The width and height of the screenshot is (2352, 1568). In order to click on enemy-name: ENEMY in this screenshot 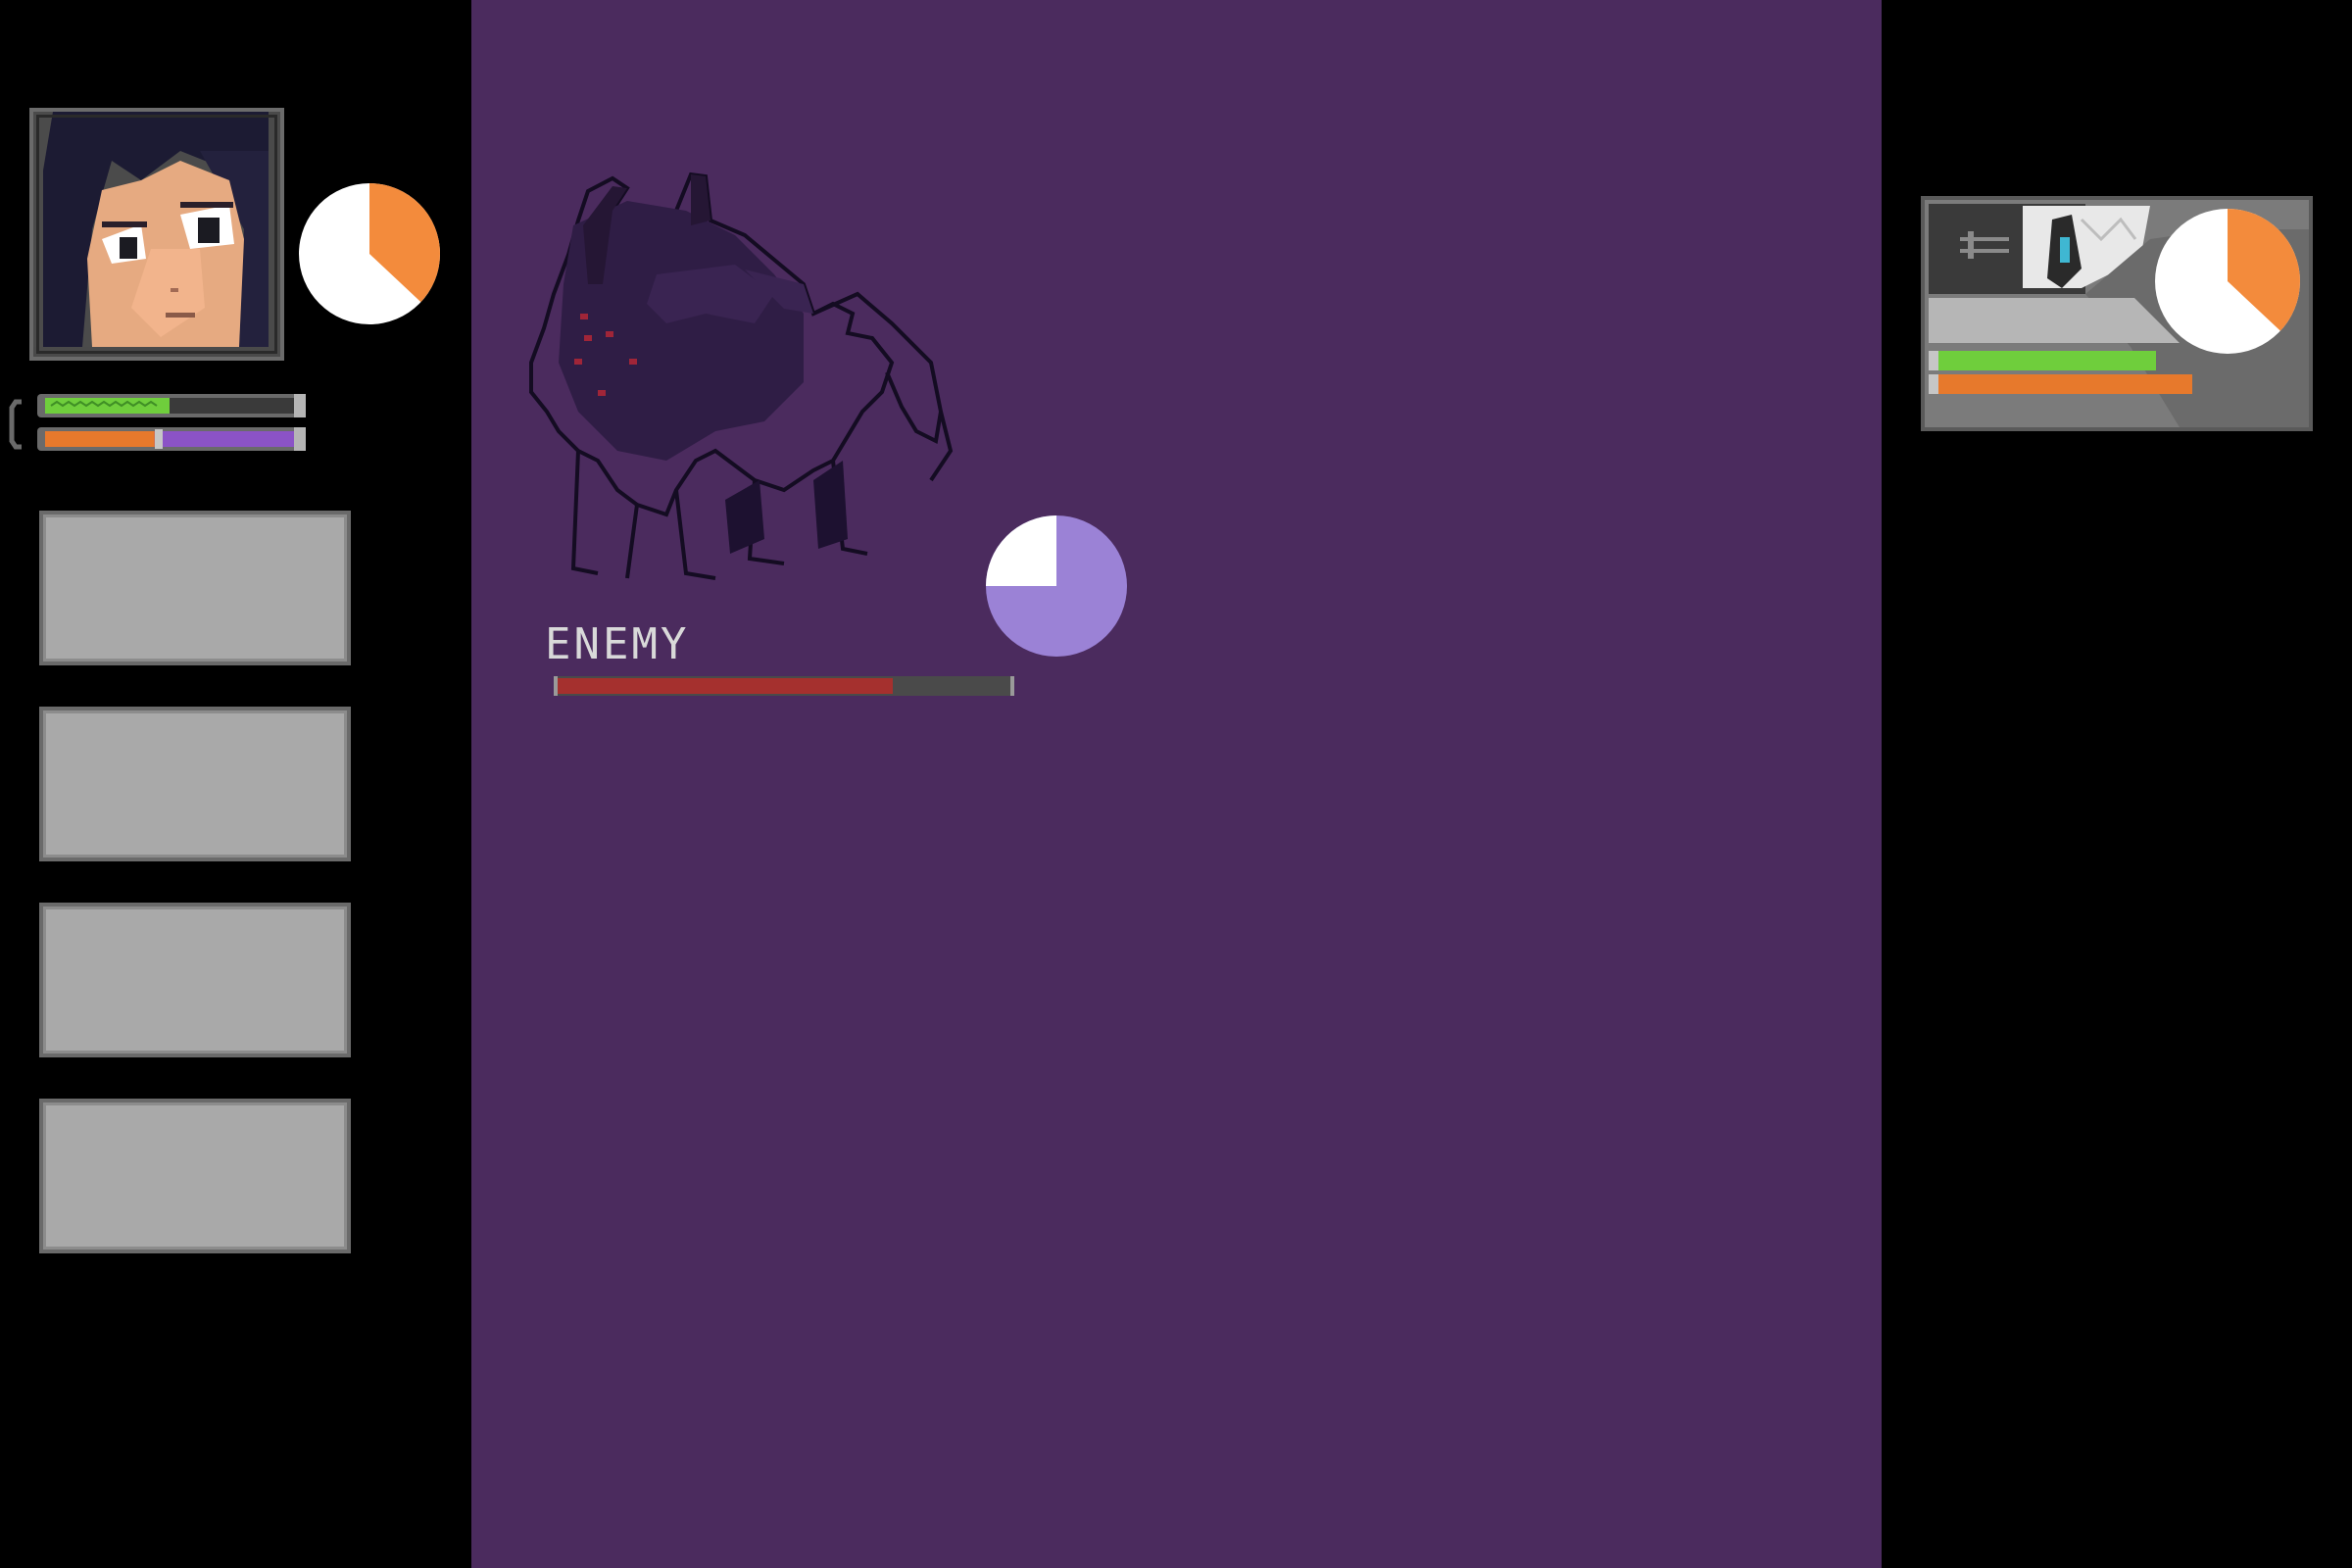, I will do `click(617, 644)`.